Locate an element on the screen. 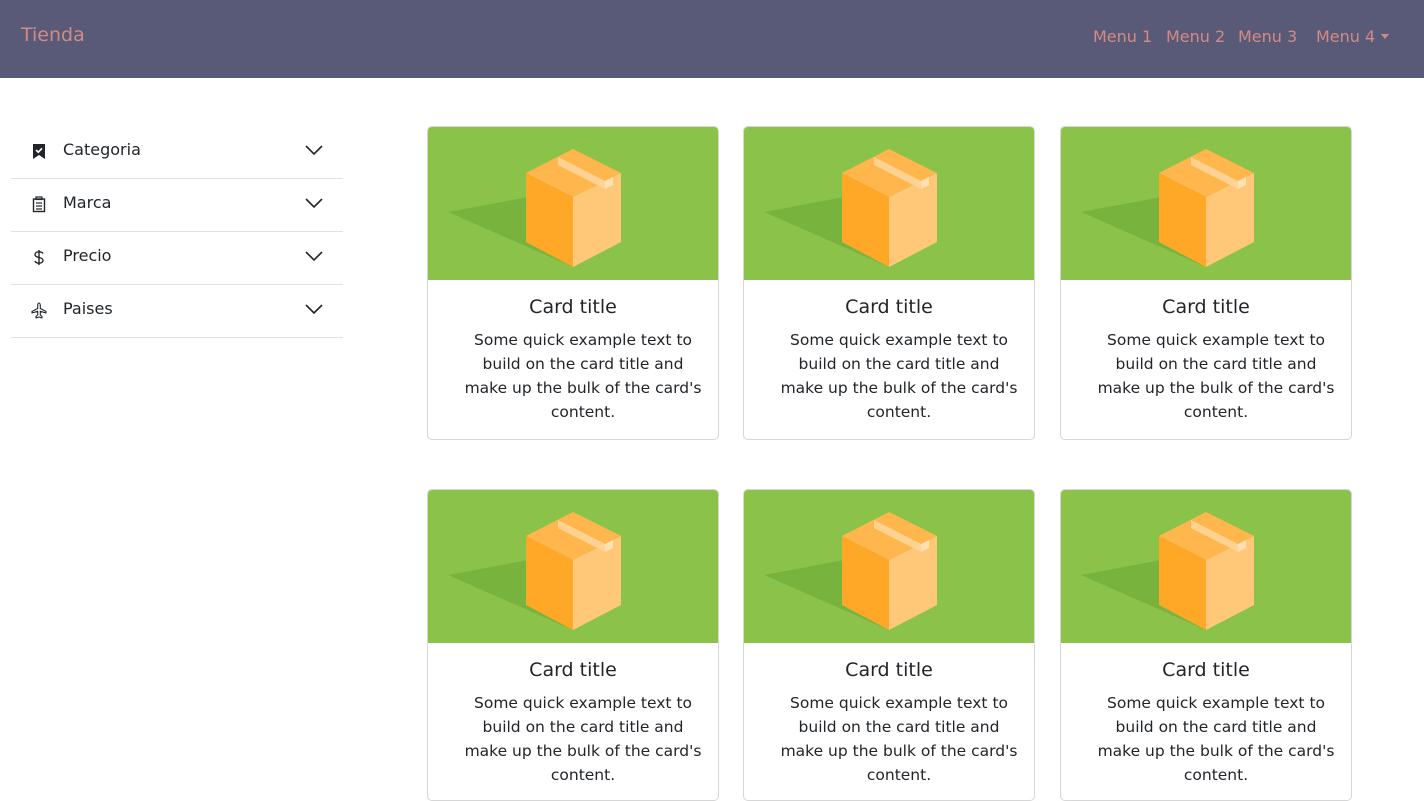 This screenshot has width=1424, height=801. accordion-item-categoria: Categoria is located at coordinates (177, 152).